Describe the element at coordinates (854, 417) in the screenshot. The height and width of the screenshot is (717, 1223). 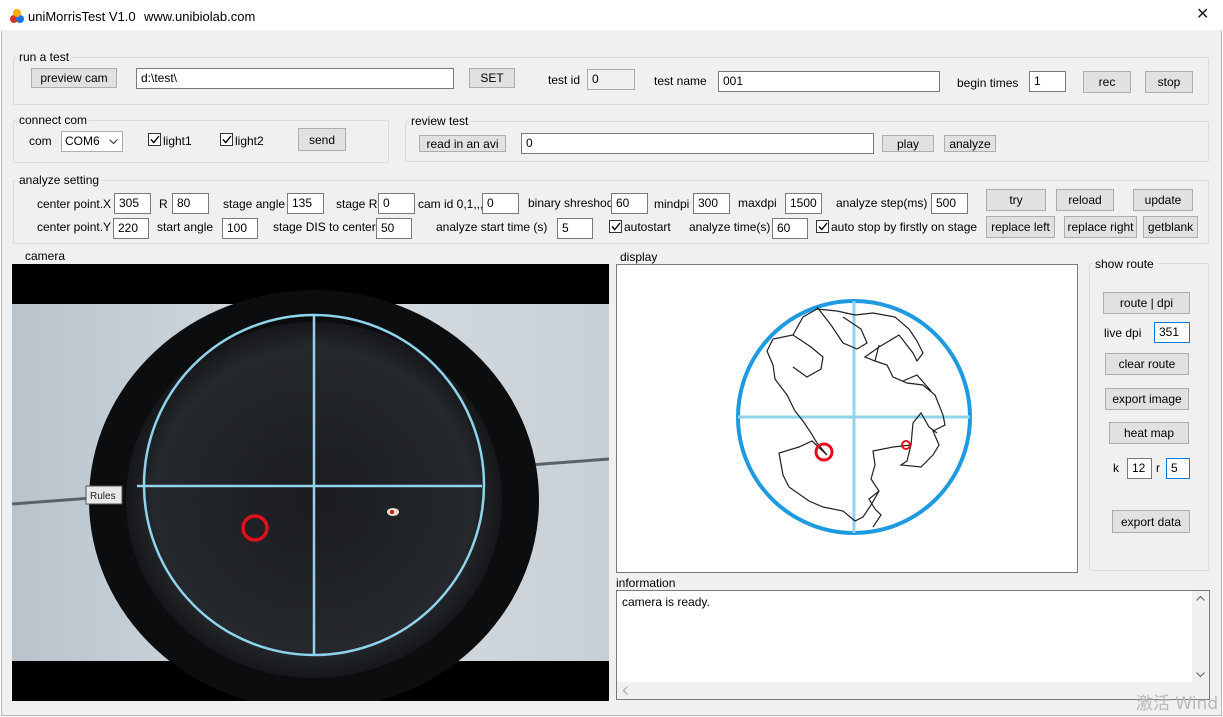
I see `route-plot` at that location.